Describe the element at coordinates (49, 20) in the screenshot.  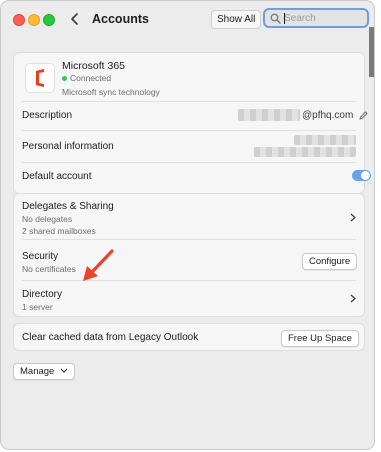
I see `zoom-window-button` at that location.